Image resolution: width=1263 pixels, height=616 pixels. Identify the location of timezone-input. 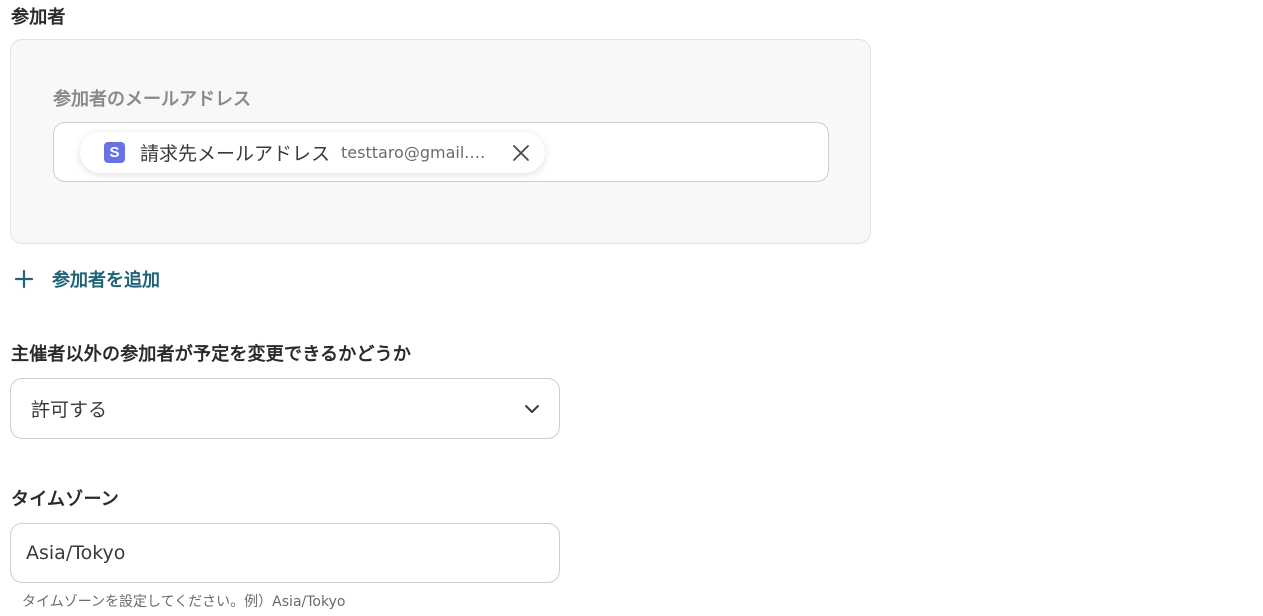
(285, 553).